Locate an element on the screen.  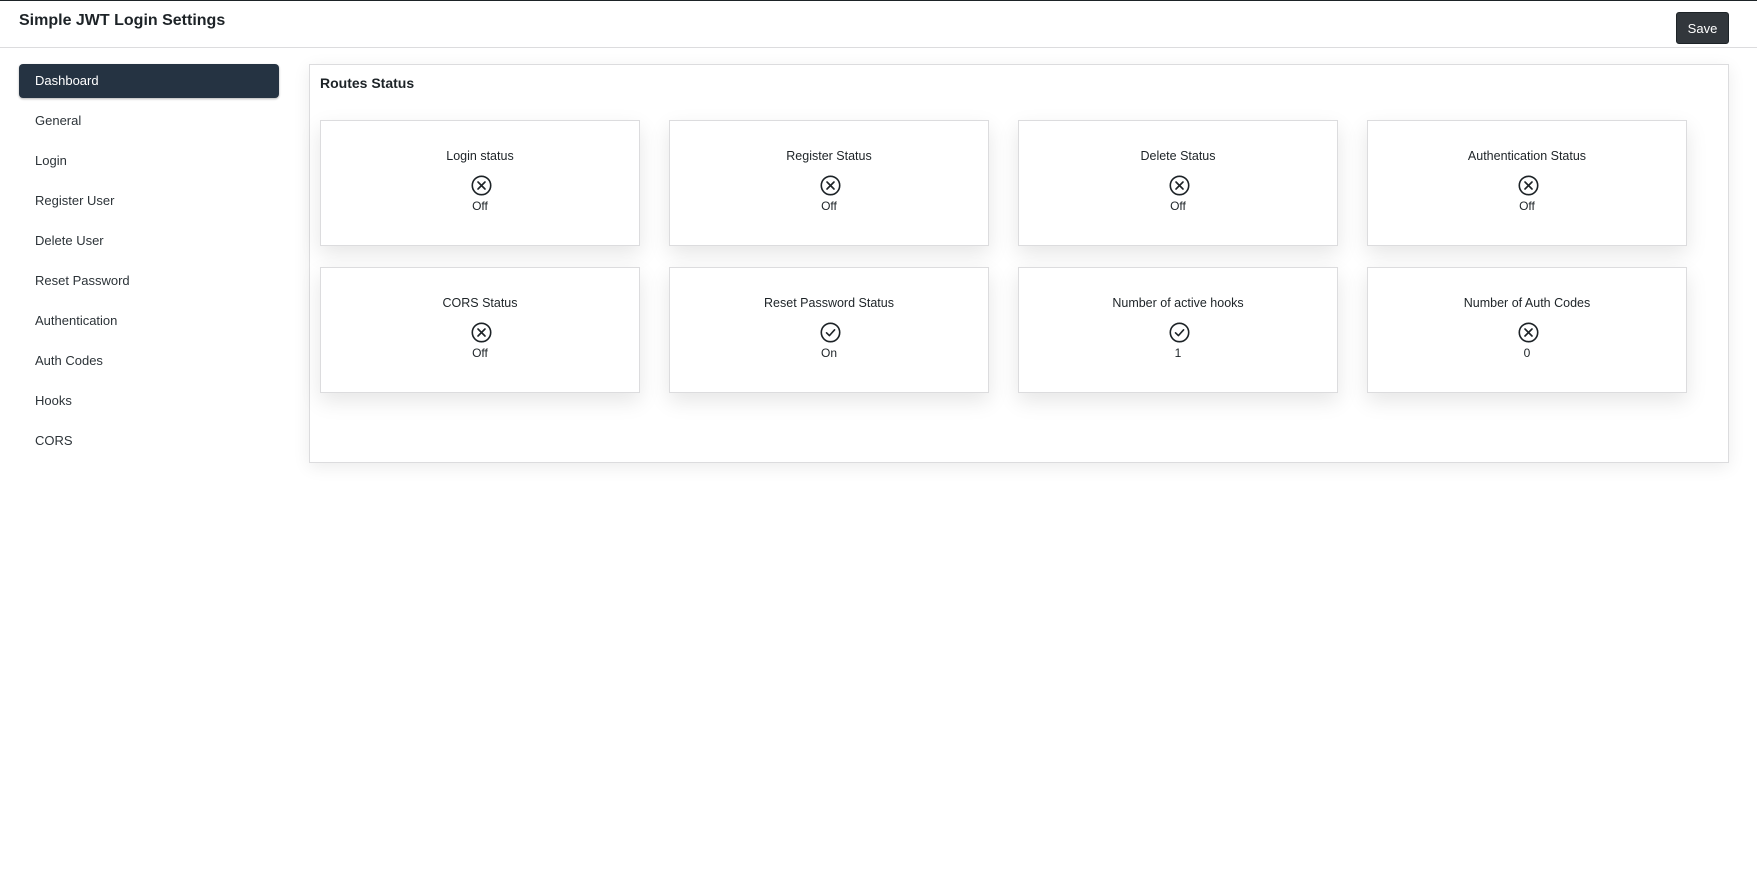
sidebar-item-hooks: Hooks is located at coordinates (149, 401).